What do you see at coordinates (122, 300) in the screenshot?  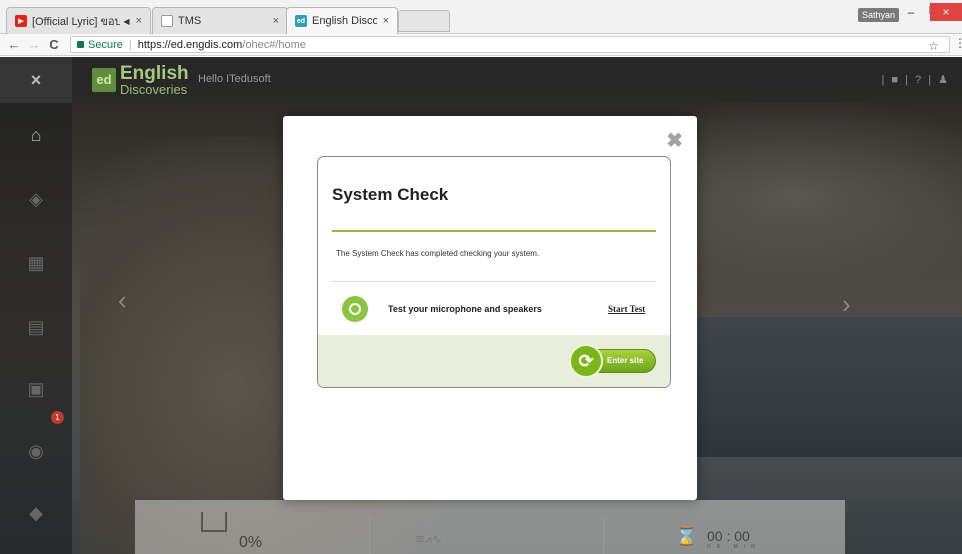 I see `carousel-prev-icon: ‹` at bounding box center [122, 300].